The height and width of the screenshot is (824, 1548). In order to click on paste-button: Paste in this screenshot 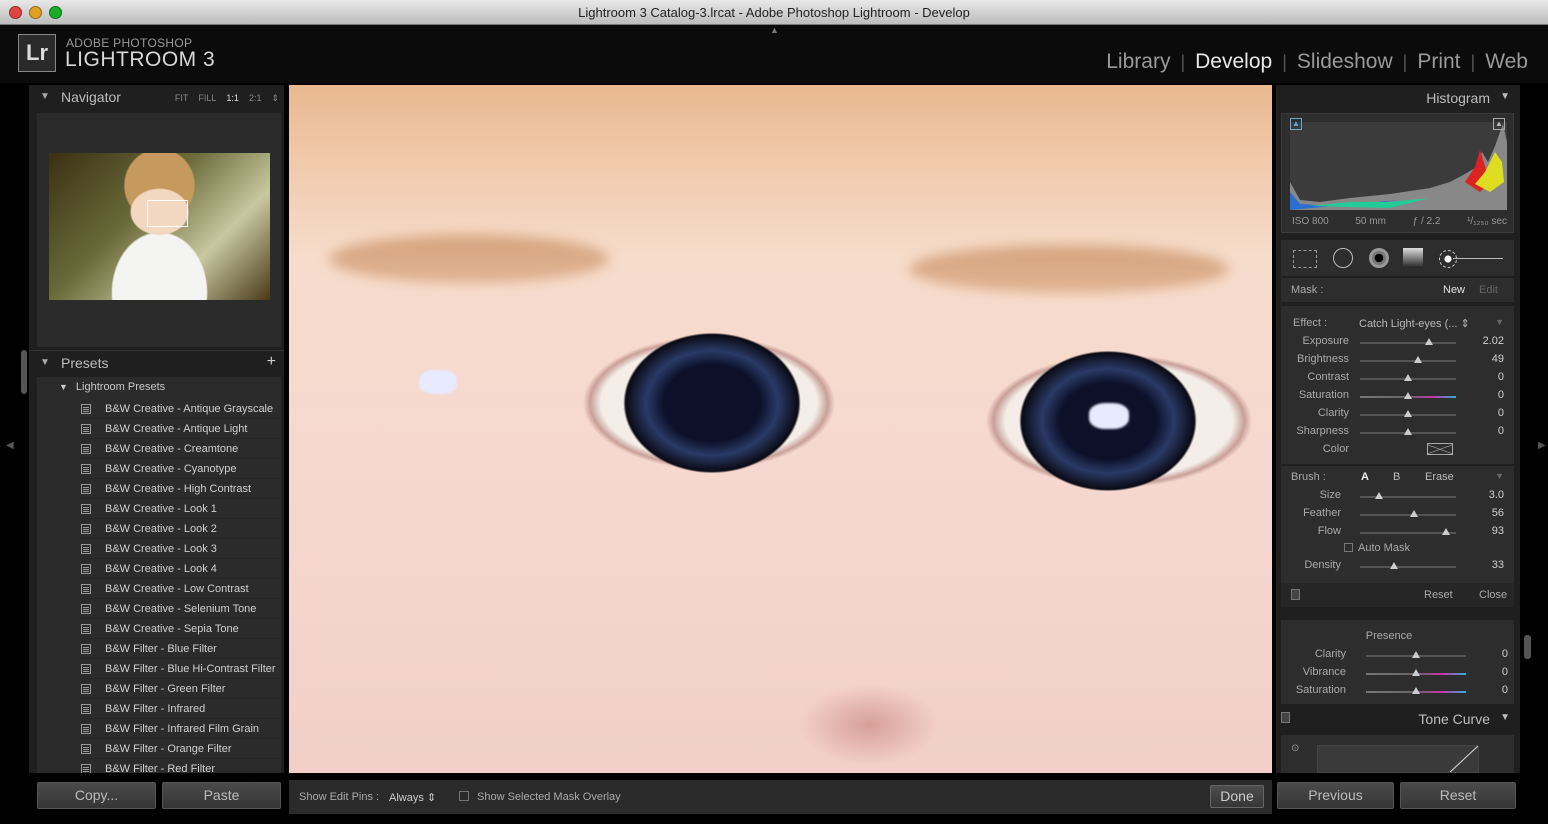, I will do `click(221, 795)`.